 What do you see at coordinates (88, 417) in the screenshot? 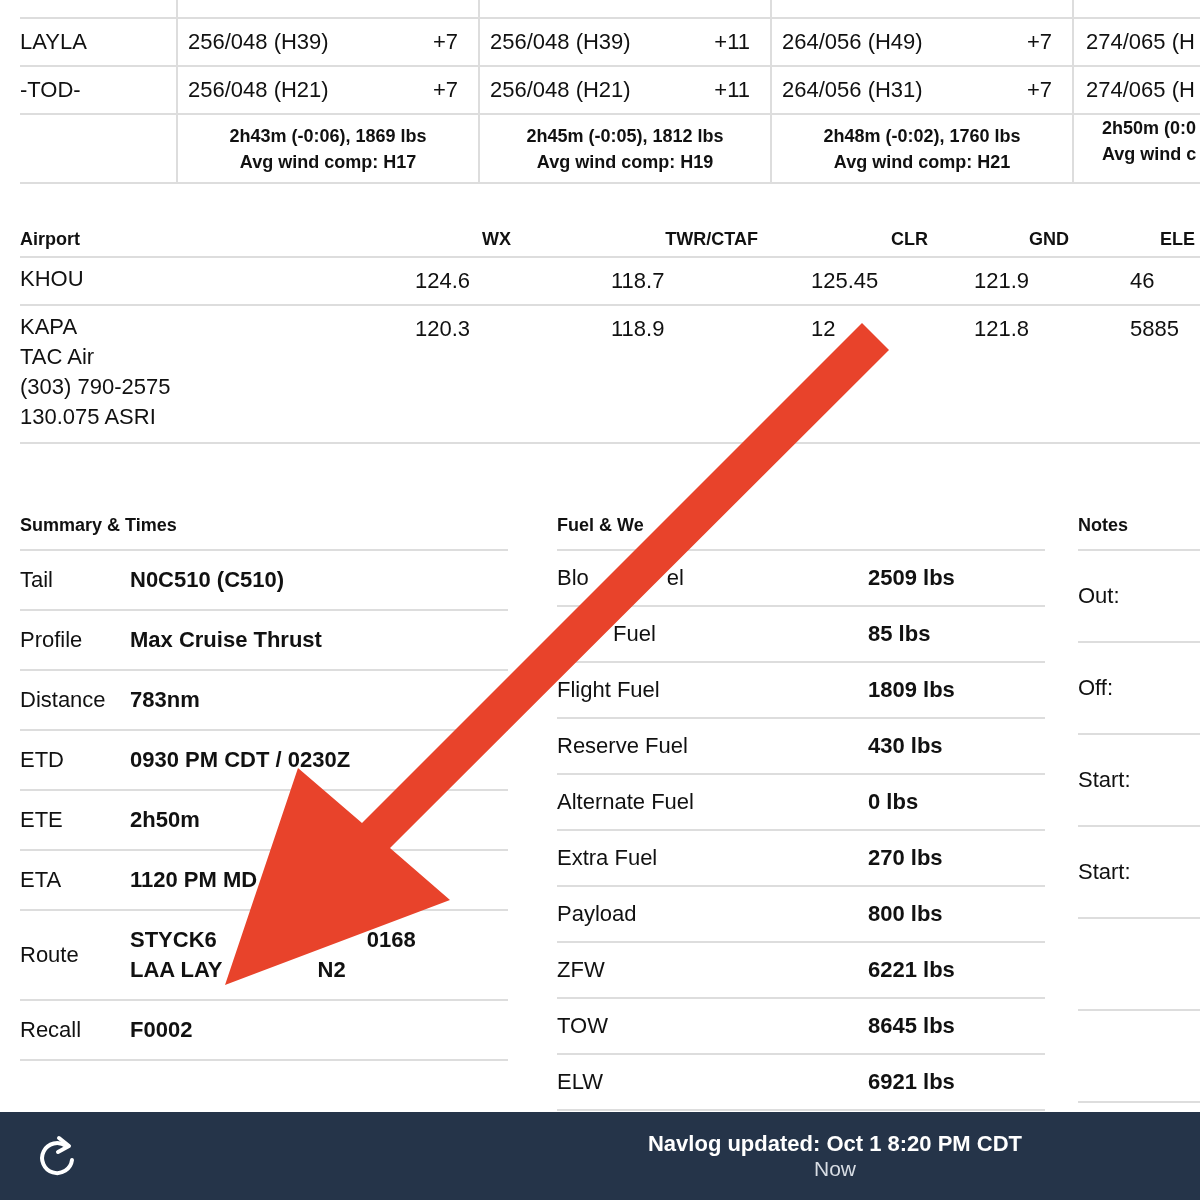
I see `airport-info: 130.075 ASRI` at bounding box center [88, 417].